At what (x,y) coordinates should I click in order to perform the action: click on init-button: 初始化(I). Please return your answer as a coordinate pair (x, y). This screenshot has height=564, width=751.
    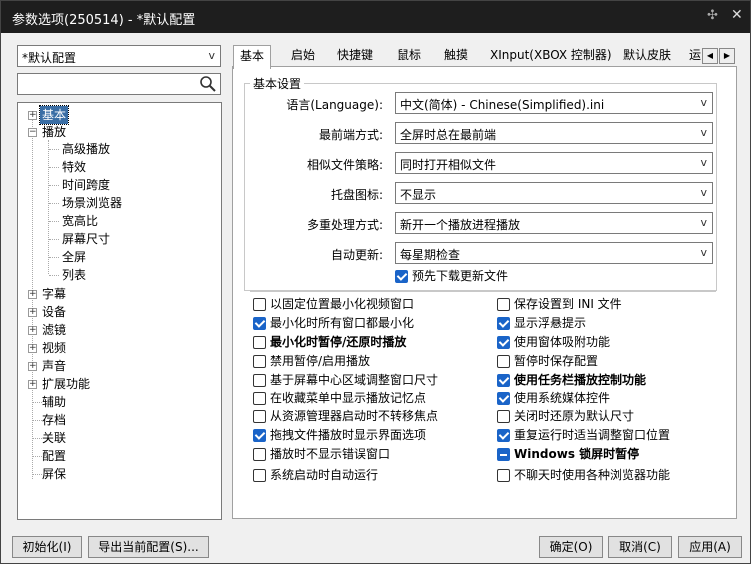
    Looking at the image, I should click on (47, 547).